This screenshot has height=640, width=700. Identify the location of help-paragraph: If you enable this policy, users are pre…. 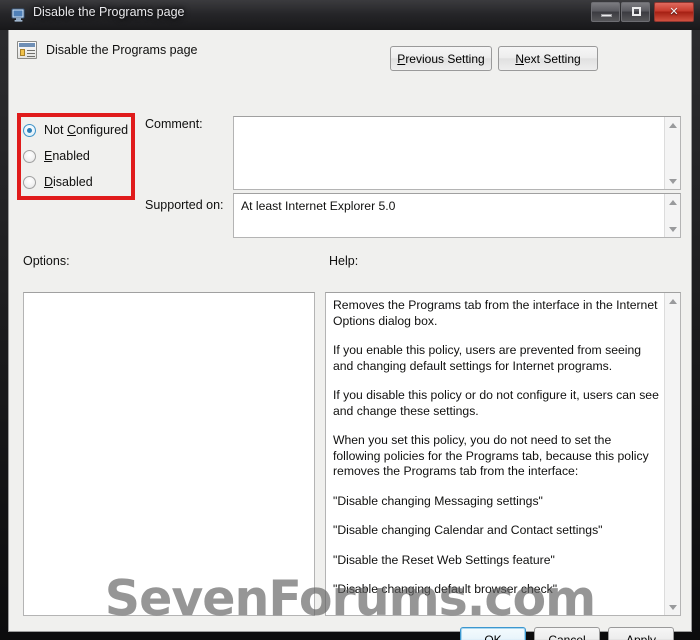
(487, 358).